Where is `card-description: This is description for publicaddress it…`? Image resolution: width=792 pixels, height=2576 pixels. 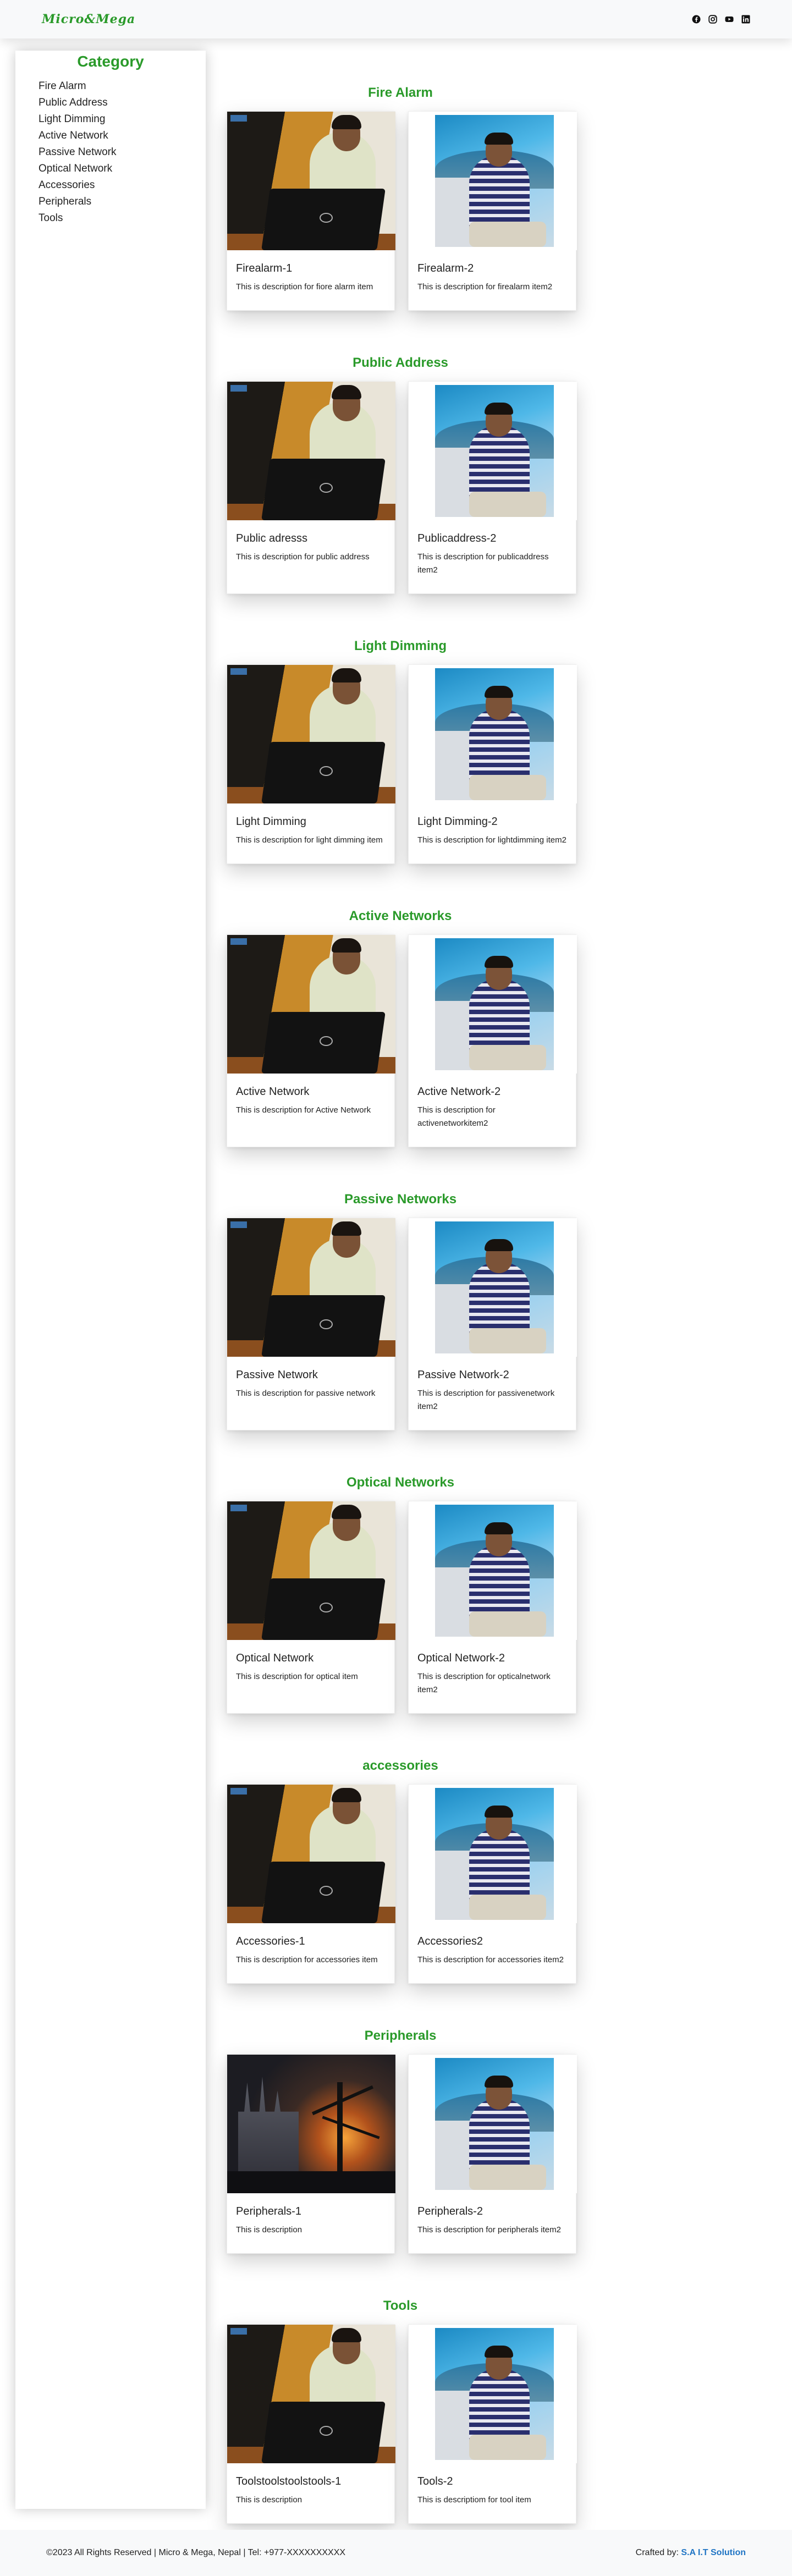
card-description: This is description for publicaddress it… is located at coordinates (483, 563).